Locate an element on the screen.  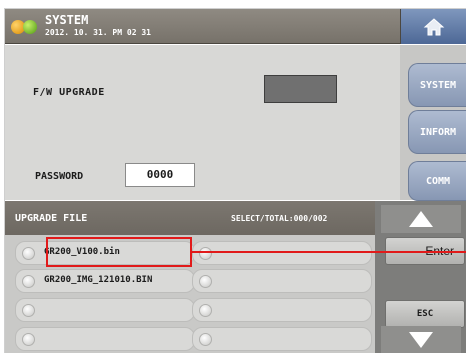
side-tabs: SYSTEM INFORM COMM is located at coordinates (433, 123).